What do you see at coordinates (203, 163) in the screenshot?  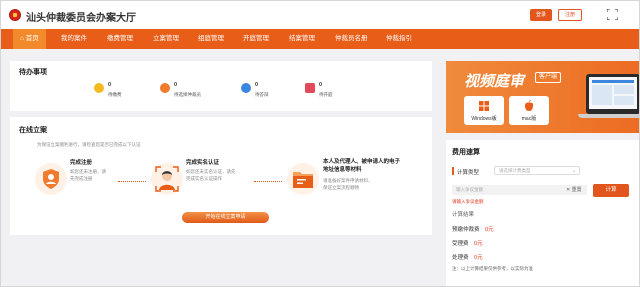 I see `step-verify-title: 完成实名认证` at bounding box center [203, 163].